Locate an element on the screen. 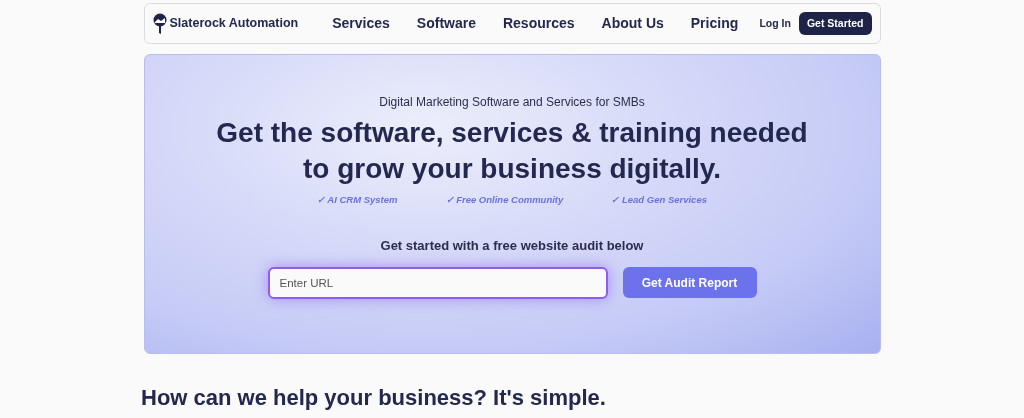  nav-link: Services is located at coordinates (361, 23).